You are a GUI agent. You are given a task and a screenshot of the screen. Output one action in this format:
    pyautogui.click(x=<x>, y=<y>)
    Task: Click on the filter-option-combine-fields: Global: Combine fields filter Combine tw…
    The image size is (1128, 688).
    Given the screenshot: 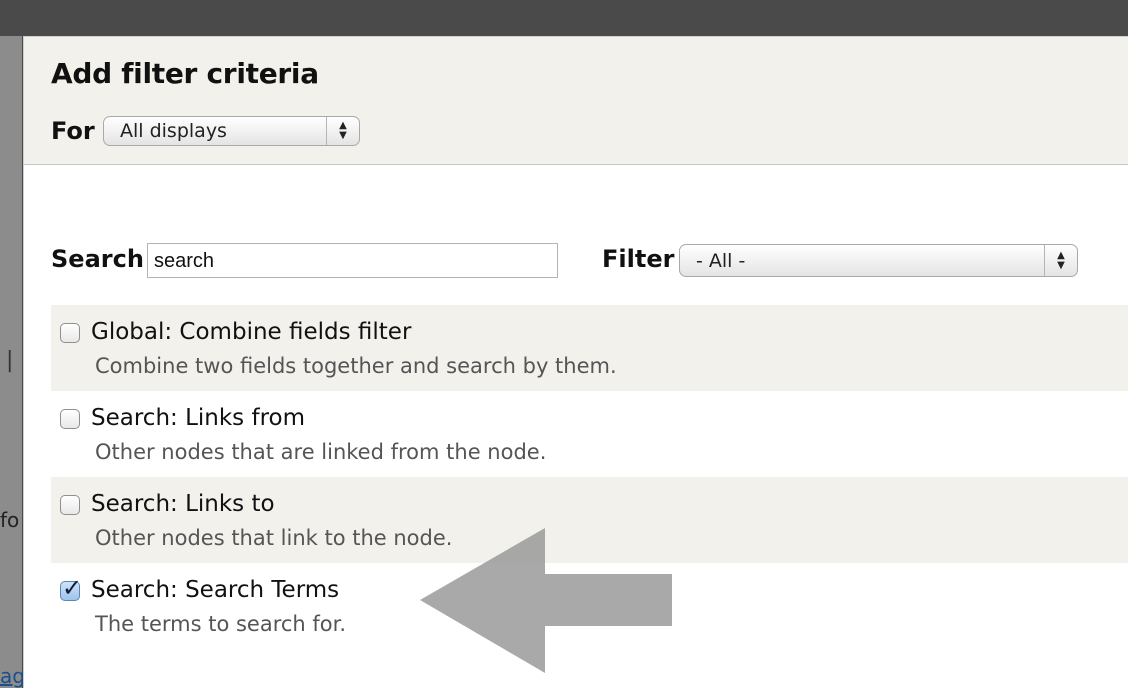 What is the action you would take?
    pyautogui.click(x=589, y=348)
    